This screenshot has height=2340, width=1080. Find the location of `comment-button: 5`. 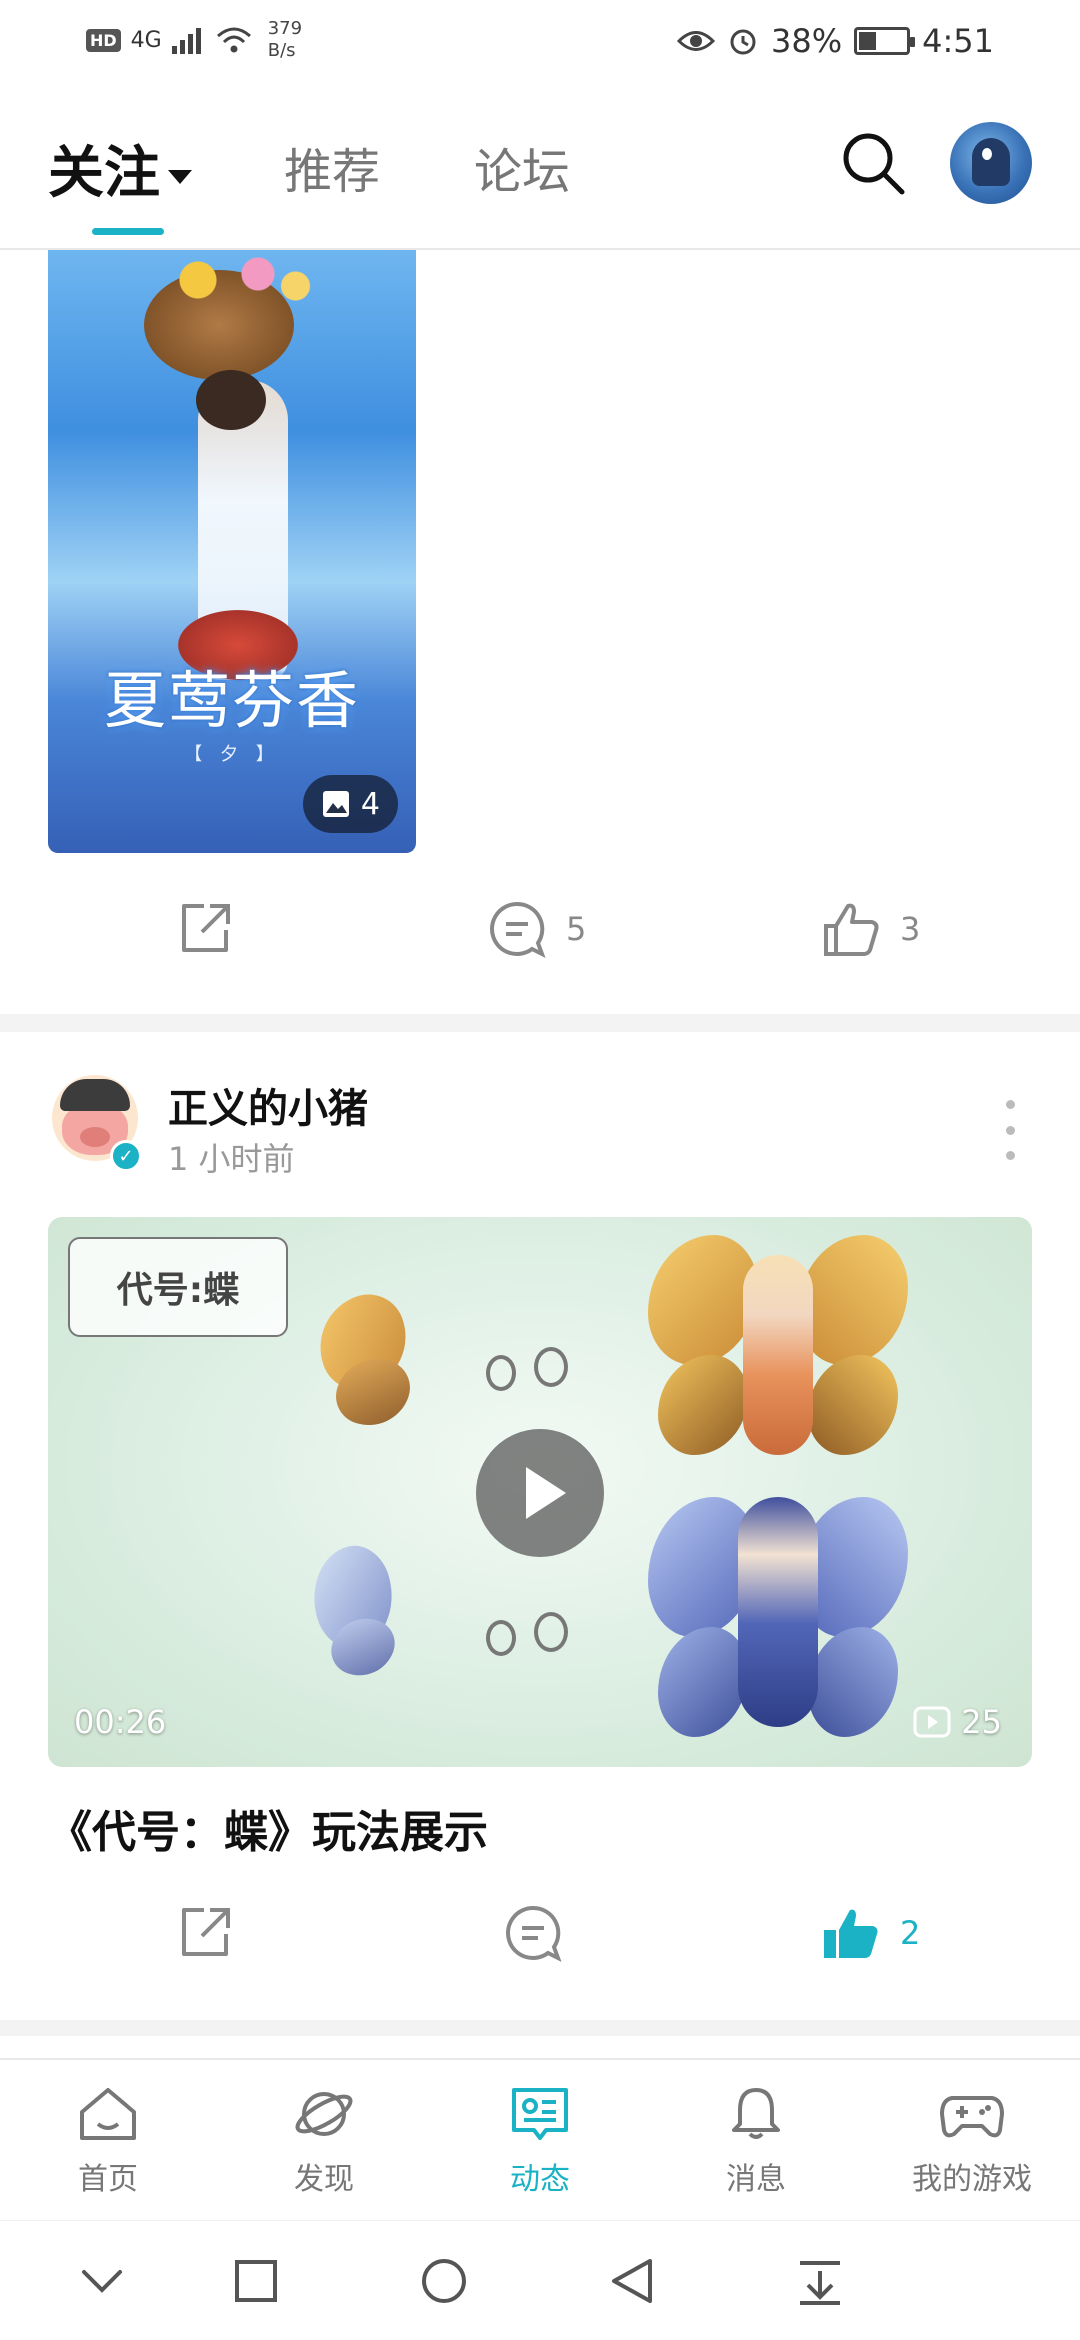

comment-button: 5 is located at coordinates (536, 929).